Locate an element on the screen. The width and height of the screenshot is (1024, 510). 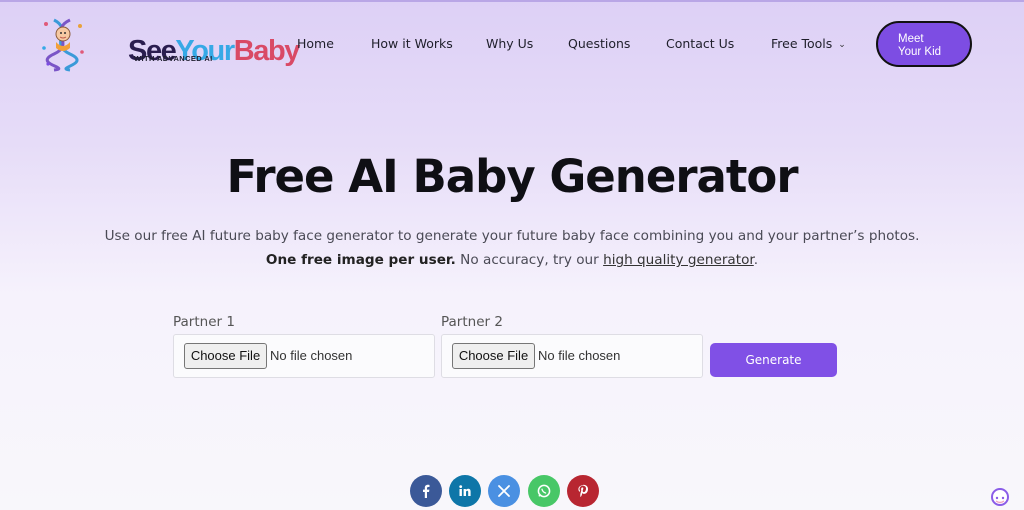
chevron-down-icon: ⌄ is located at coordinates (842, 45).